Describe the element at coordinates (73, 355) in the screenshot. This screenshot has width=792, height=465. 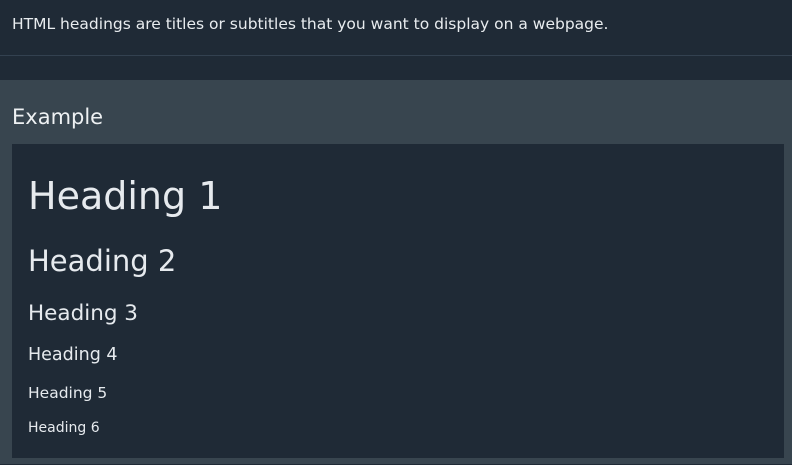
I see `heading-4: Heading 4` at that location.